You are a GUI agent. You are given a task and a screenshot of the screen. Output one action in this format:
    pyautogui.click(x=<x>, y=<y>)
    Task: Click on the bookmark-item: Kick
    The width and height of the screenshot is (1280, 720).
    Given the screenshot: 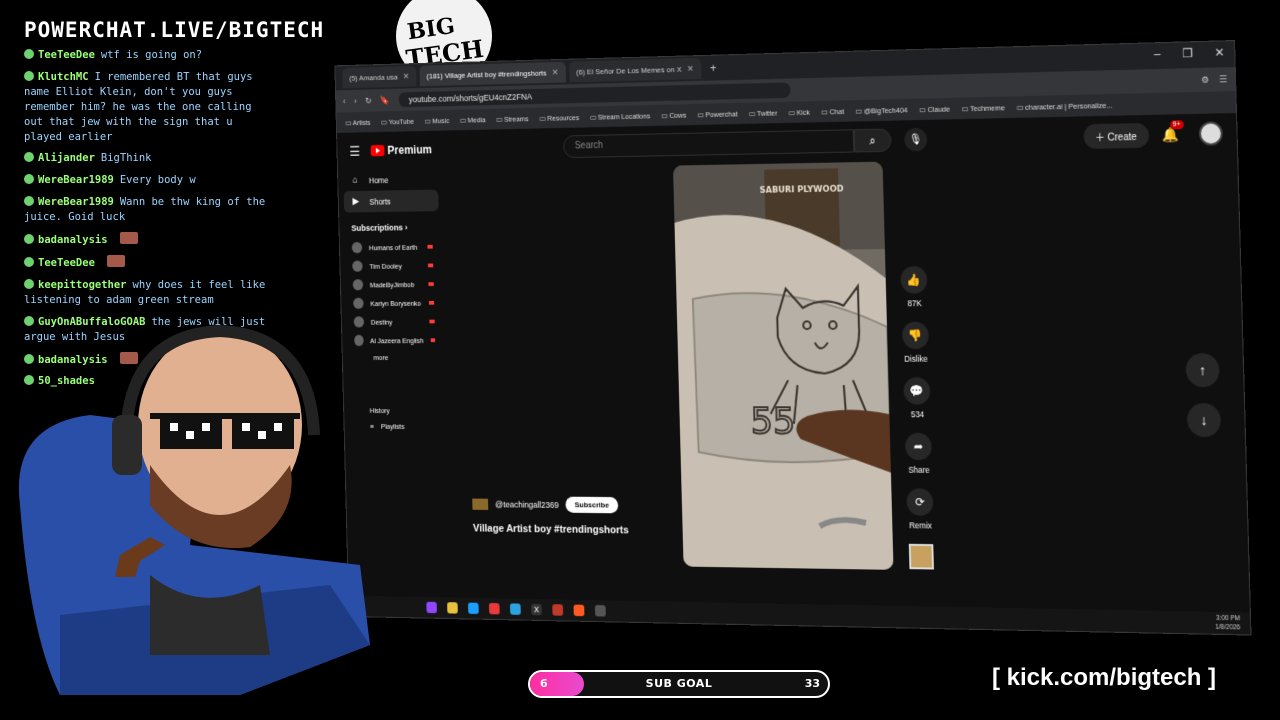 What is the action you would take?
    pyautogui.click(x=799, y=111)
    